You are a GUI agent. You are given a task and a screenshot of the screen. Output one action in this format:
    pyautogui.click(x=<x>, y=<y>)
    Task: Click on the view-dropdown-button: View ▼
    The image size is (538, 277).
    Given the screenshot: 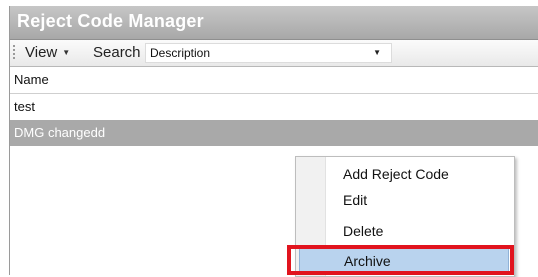 What is the action you would take?
    pyautogui.click(x=47, y=53)
    